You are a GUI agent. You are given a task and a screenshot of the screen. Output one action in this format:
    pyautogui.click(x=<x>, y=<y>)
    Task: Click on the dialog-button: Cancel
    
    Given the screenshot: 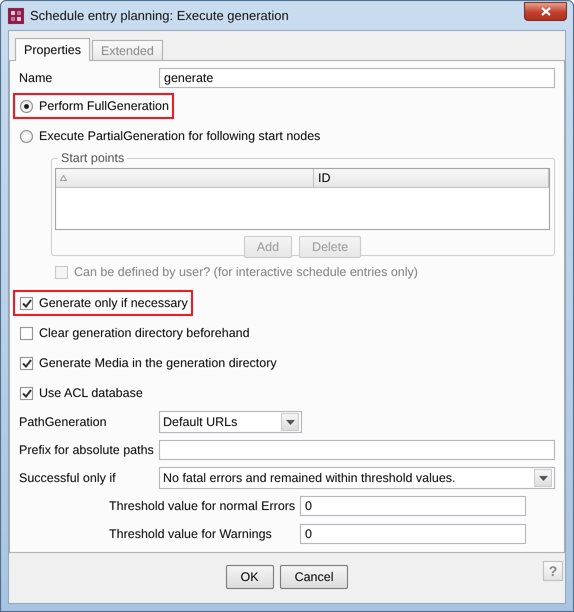 What is the action you would take?
    pyautogui.click(x=314, y=577)
    